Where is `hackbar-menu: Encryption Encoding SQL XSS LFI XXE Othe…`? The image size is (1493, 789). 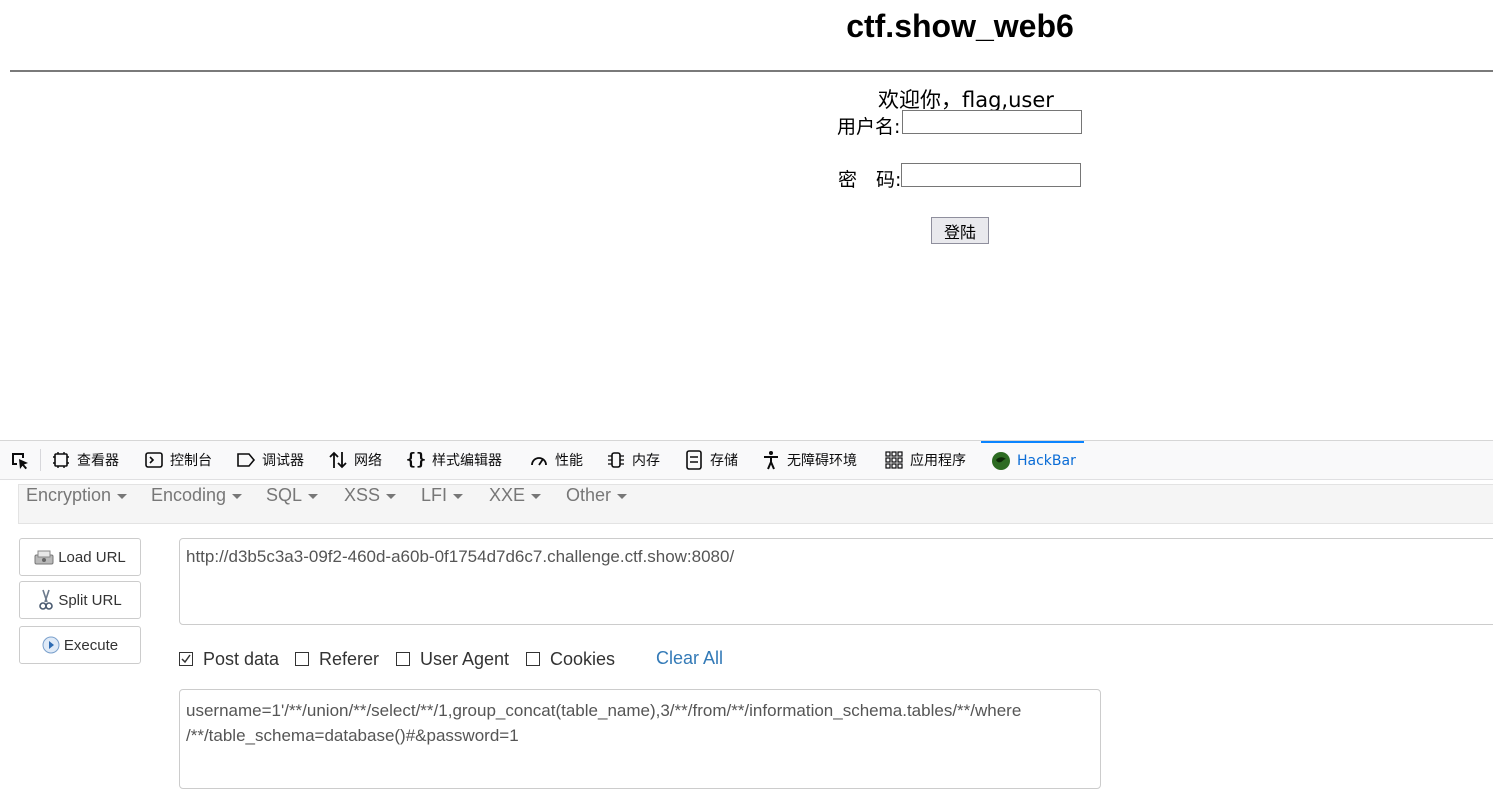 hackbar-menu: Encryption Encoding SQL XSS LFI XXE Othe… is located at coordinates (755, 504).